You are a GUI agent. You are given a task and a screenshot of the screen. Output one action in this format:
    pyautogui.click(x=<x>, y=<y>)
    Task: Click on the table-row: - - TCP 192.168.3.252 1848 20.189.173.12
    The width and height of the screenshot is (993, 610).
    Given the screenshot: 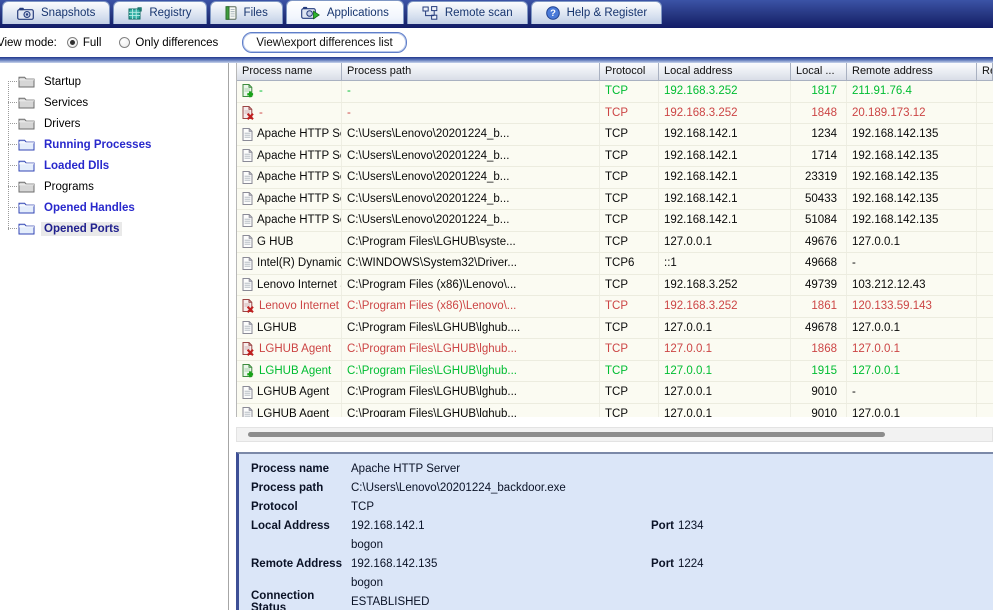 What is the action you would take?
    pyautogui.click(x=615, y=113)
    